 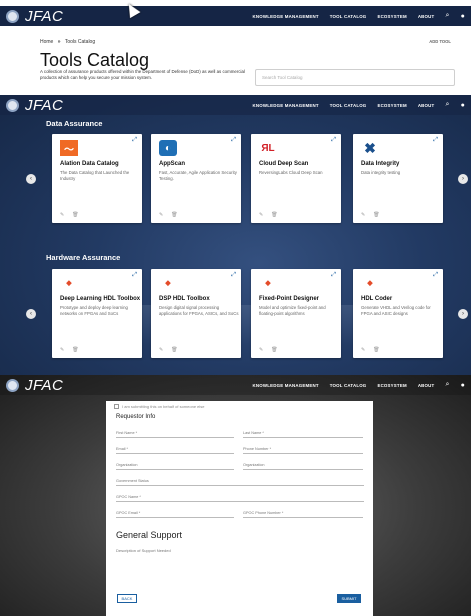 What do you see at coordinates (143, 550) in the screenshot?
I see `support-description-label: Description of Support Needed` at bounding box center [143, 550].